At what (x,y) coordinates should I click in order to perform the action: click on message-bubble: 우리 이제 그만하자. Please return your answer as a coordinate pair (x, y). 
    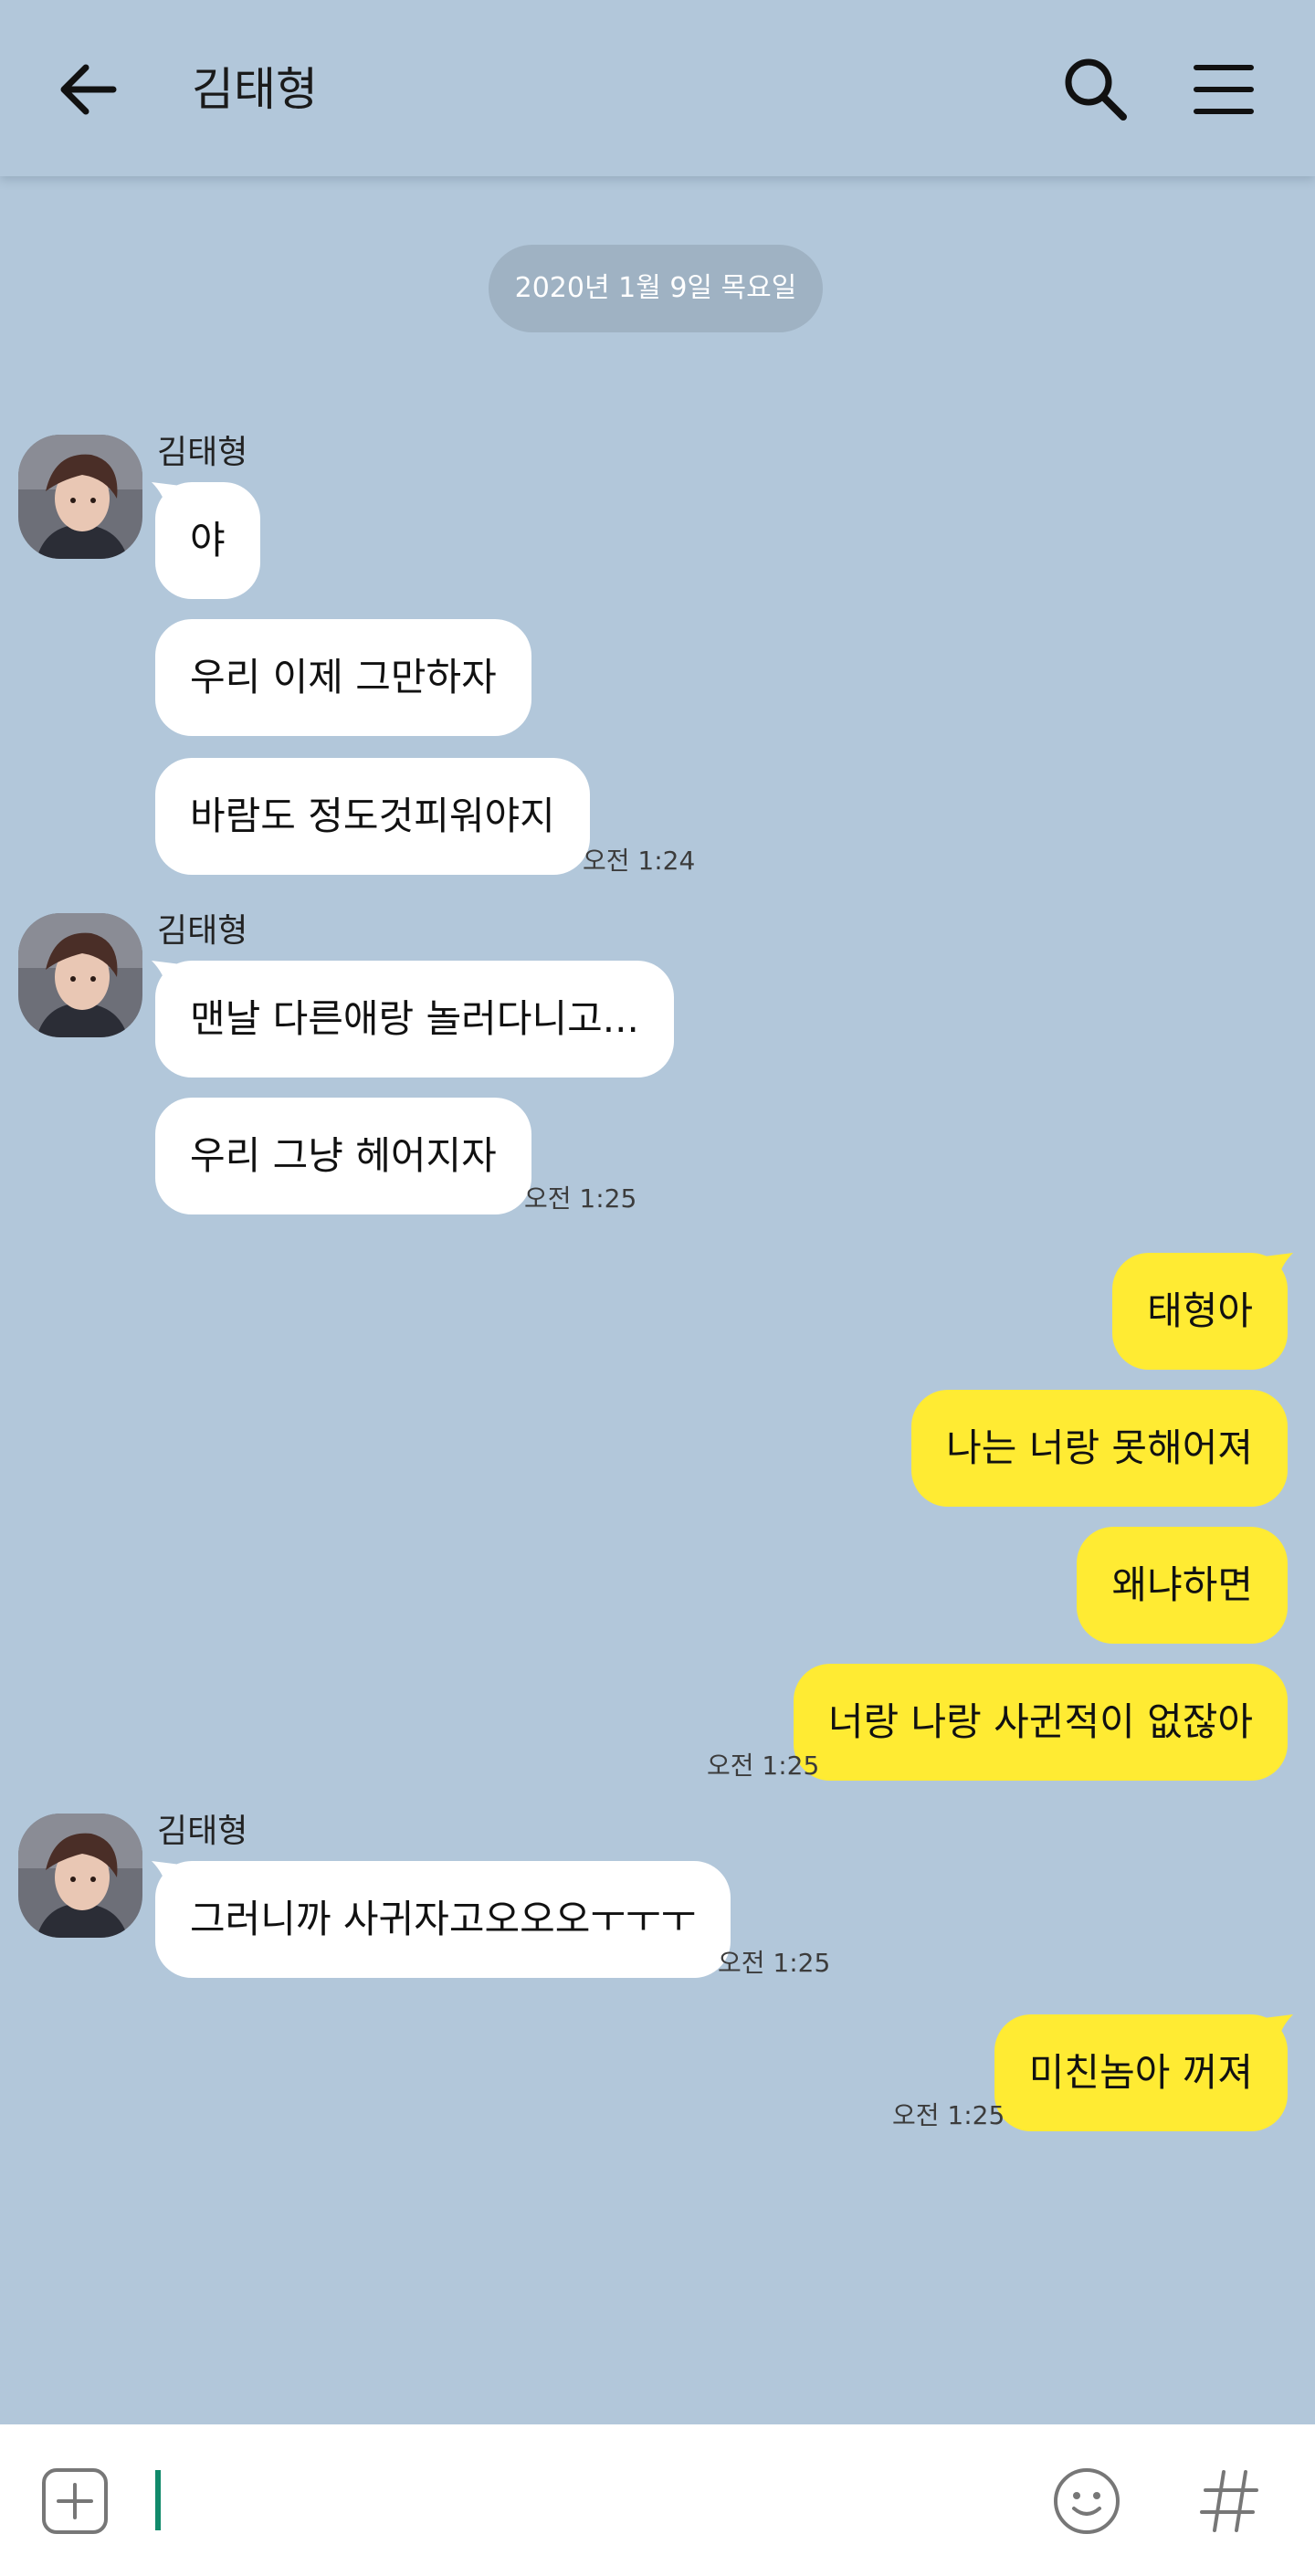
    Looking at the image, I should click on (343, 677).